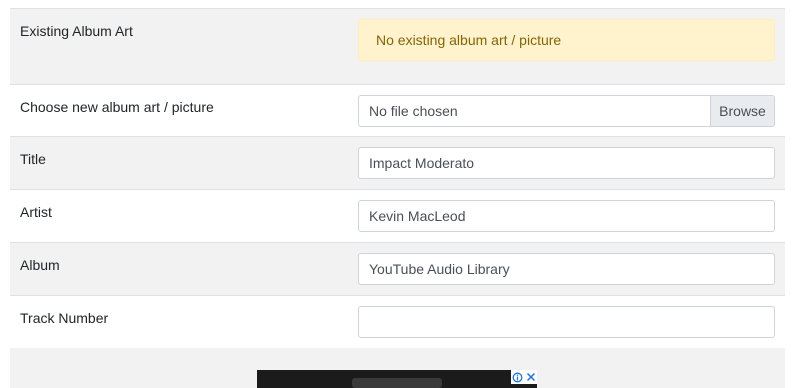 This screenshot has width=800, height=388. Describe the element at coordinates (64, 318) in the screenshot. I see `track-number-label: Track Number` at that location.